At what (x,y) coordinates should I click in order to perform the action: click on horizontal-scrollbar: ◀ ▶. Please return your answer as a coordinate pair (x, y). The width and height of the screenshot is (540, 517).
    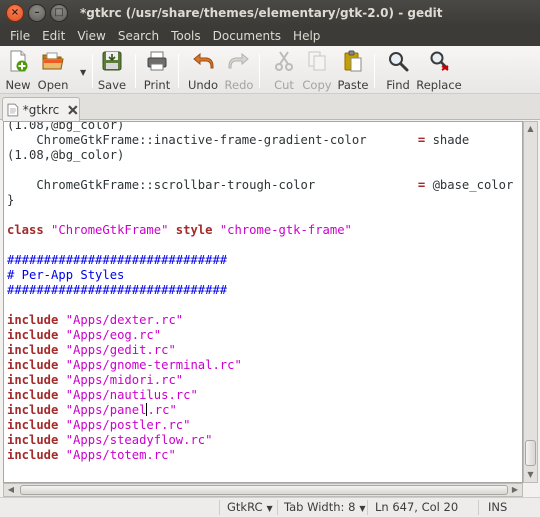
    Looking at the image, I should click on (263, 490).